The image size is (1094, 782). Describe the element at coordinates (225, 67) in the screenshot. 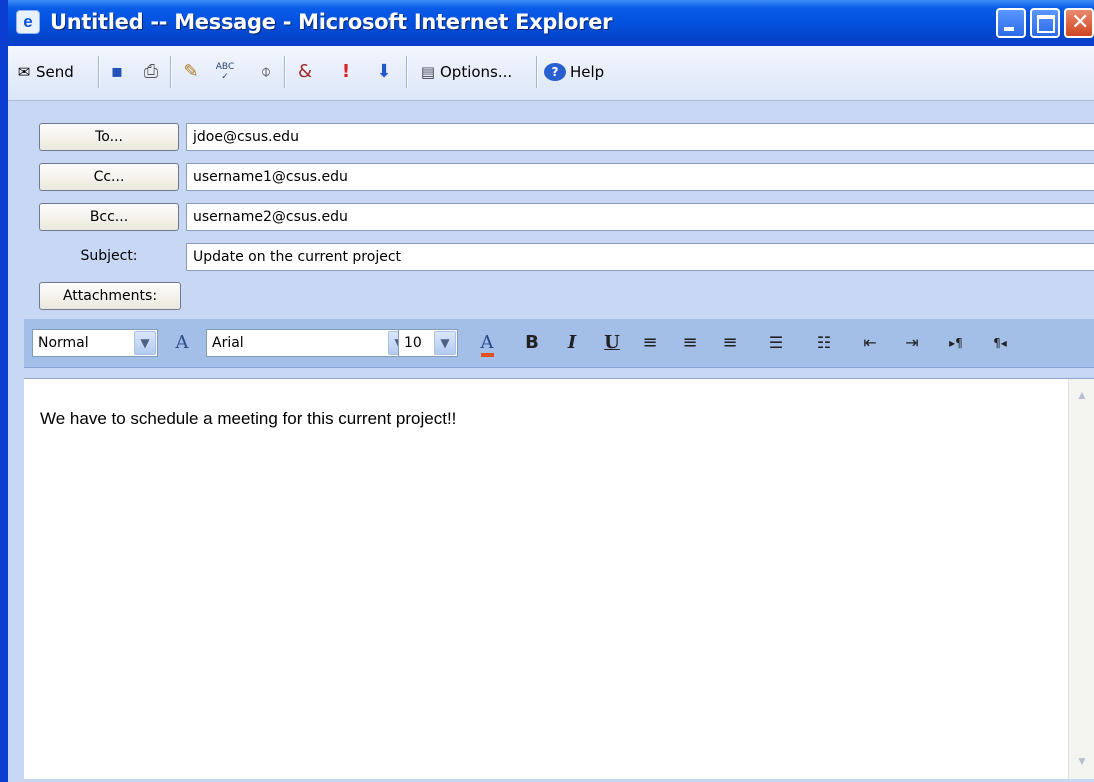

I see `spell-label: ABC` at that location.